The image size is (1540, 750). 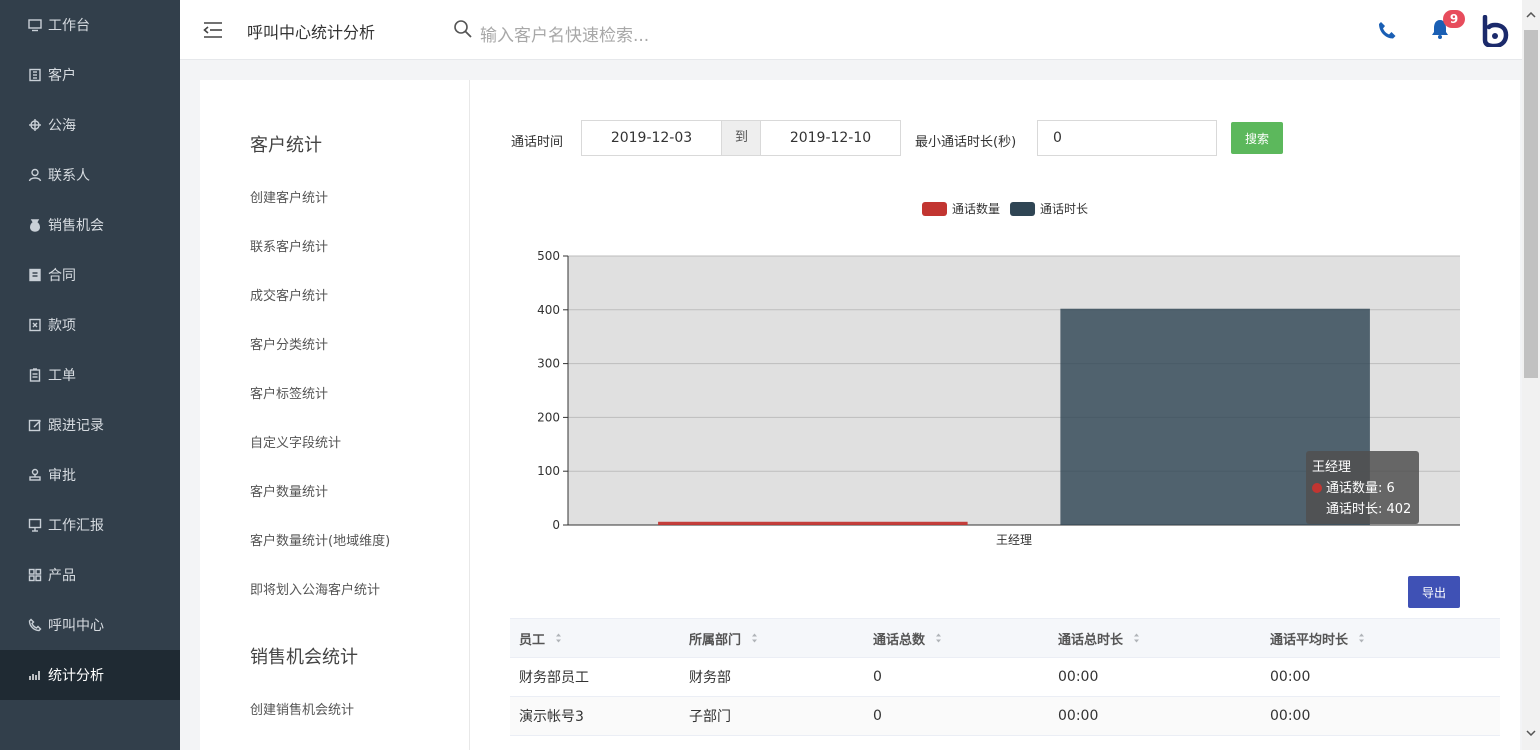 I want to click on brand-logo-icon, so click(x=1495, y=31).